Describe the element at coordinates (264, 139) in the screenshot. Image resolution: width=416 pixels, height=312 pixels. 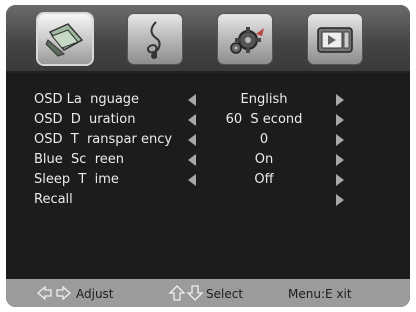
I see `menu-value: 0` at that location.